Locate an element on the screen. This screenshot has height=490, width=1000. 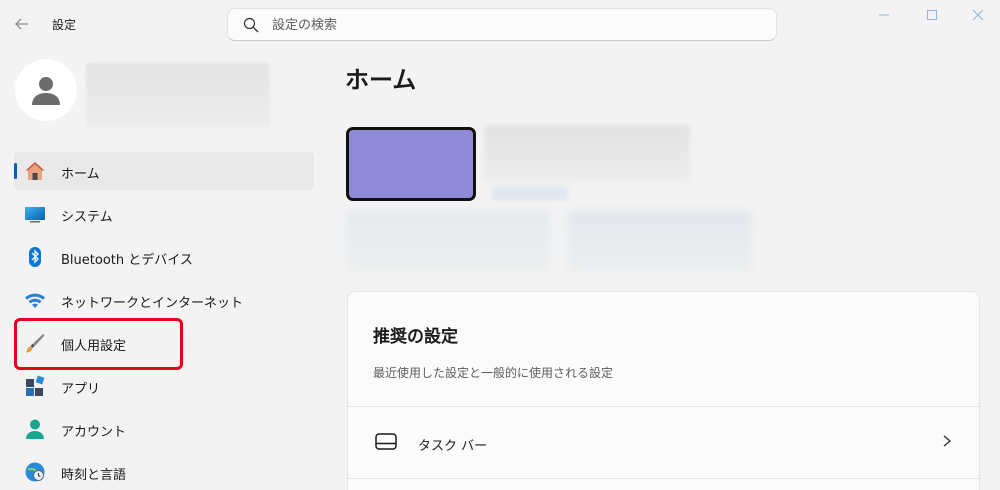
close-icon is located at coordinates (978, 15).